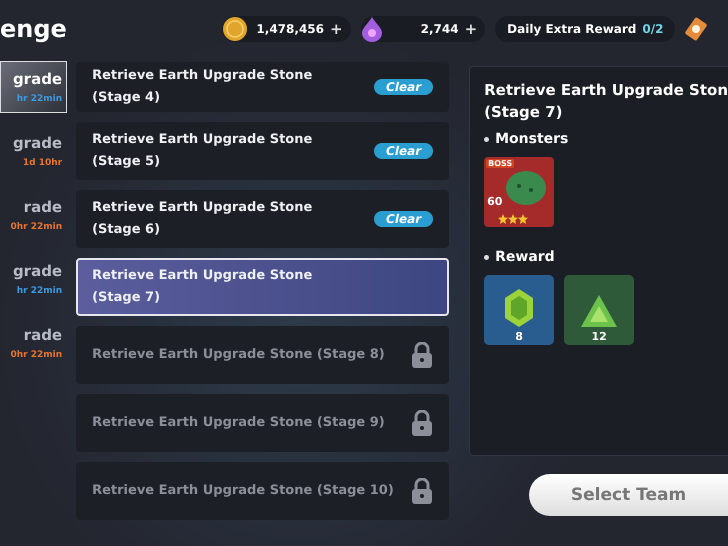 The width and height of the screenshot is (728, 546). What do you see at coordinates (235, 29) in the screenshot?
I see `coin-icon` at bounding box center [235, 29].